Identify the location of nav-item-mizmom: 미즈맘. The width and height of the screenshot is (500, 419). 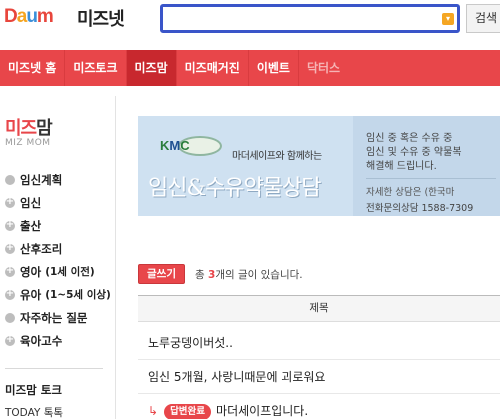
(151, 68).